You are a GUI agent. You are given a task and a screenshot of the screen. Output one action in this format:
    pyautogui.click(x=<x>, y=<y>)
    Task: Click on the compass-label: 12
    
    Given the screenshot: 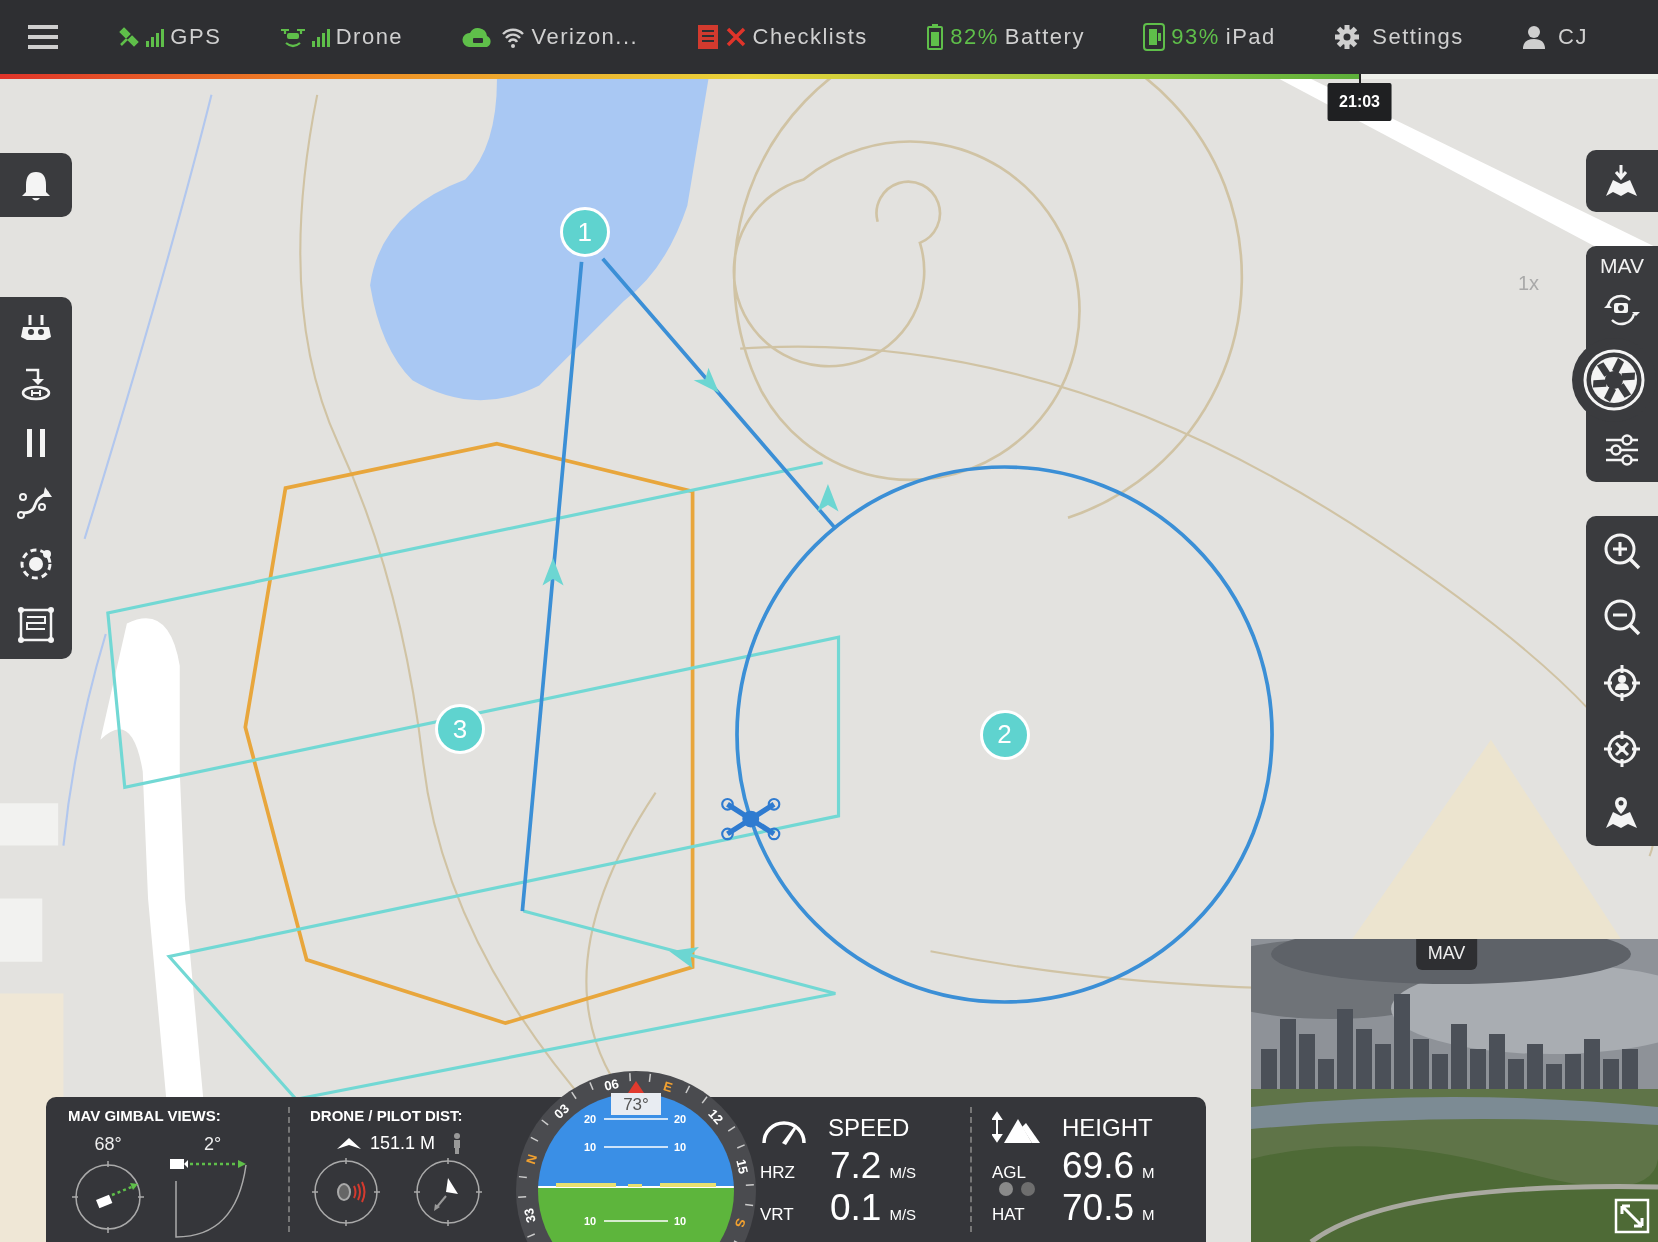 What is the action you would take?
    pyautogui.click(x=716, y=1116)
    